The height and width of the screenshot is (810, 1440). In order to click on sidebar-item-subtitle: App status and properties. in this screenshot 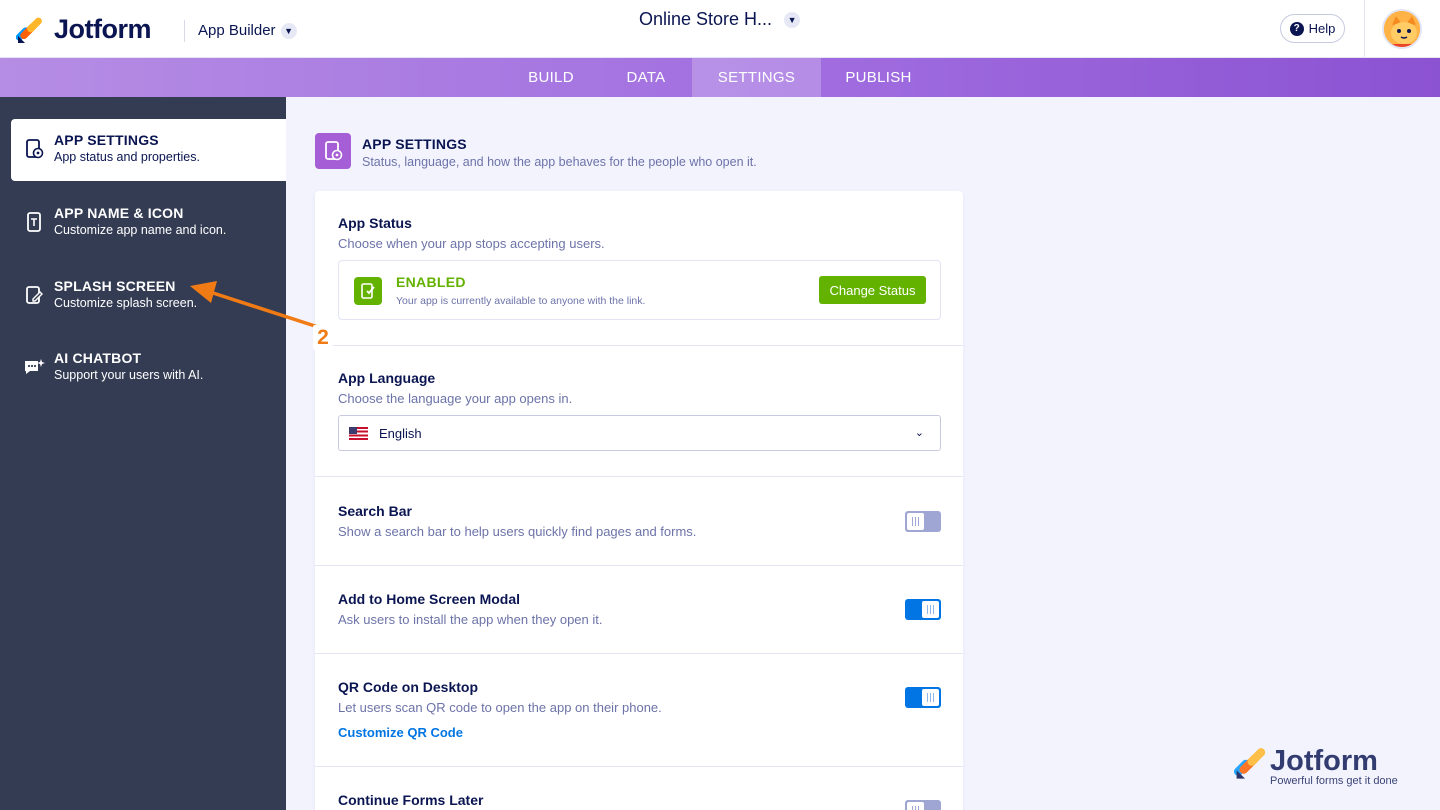, I will do `click(127, 157)`.